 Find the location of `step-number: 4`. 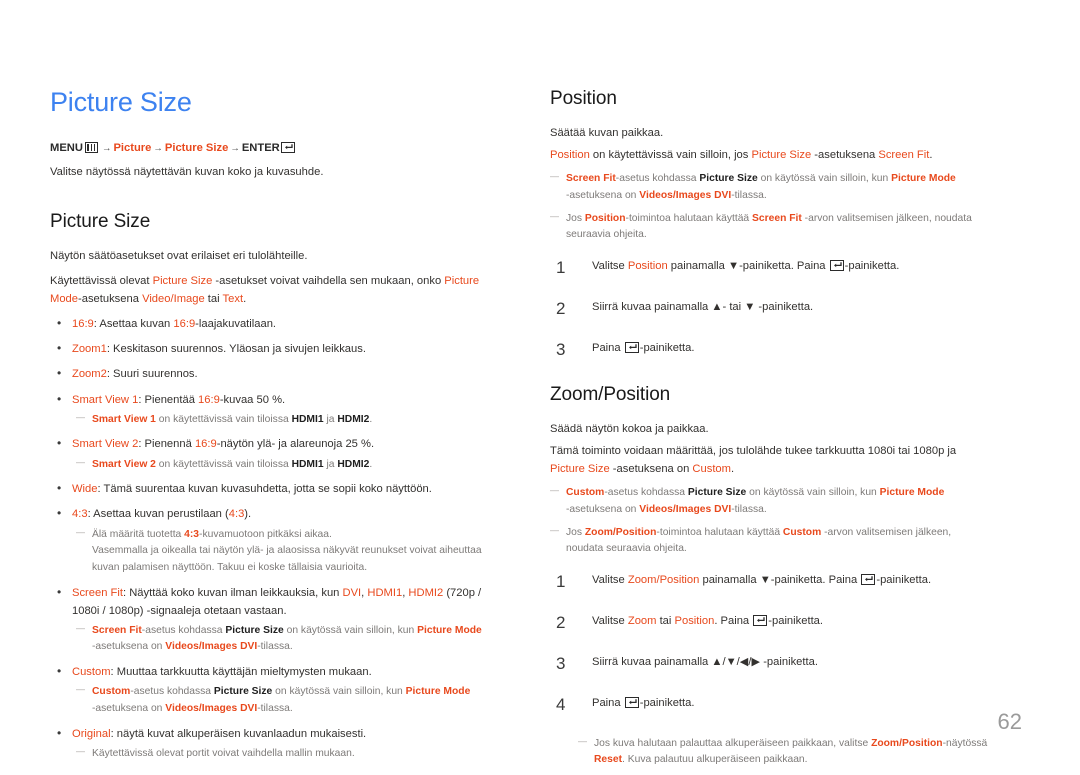

step-number: 4 is located at coordinates (561, 704).